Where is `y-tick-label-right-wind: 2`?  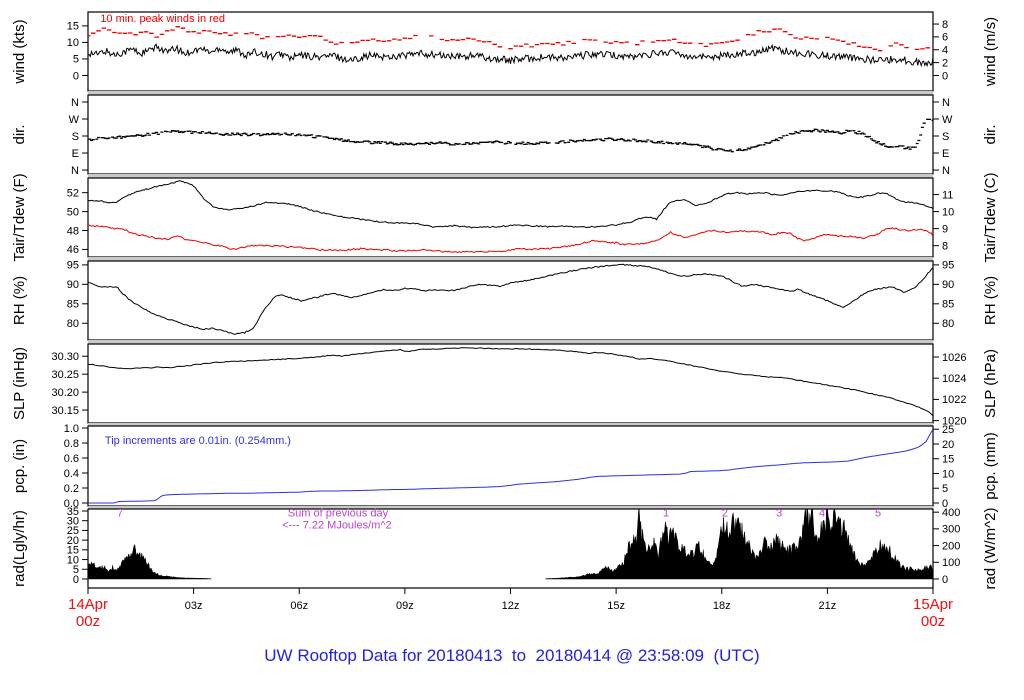
y-tick-label-right-wind: 2 is located at coordinates (945, 63).